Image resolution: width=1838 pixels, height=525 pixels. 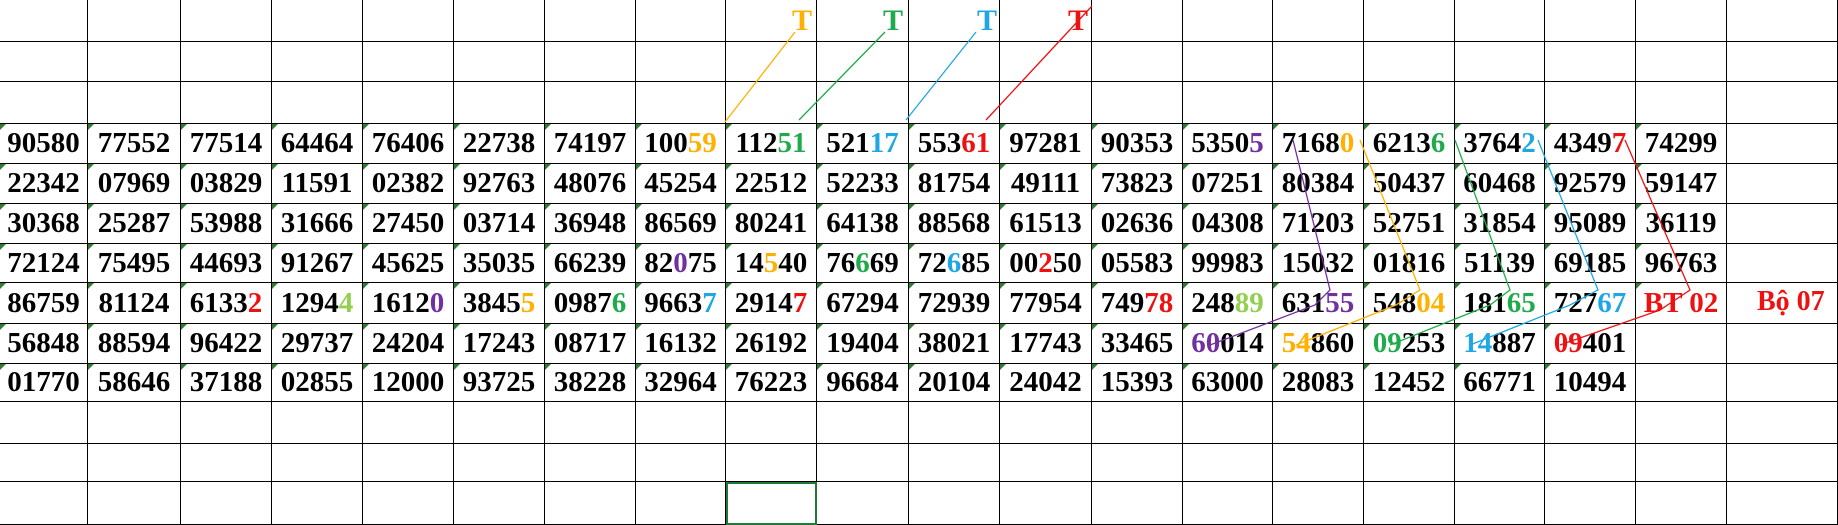 I want to click on number-cell: 4349 7, so click(x=1590, y=144).